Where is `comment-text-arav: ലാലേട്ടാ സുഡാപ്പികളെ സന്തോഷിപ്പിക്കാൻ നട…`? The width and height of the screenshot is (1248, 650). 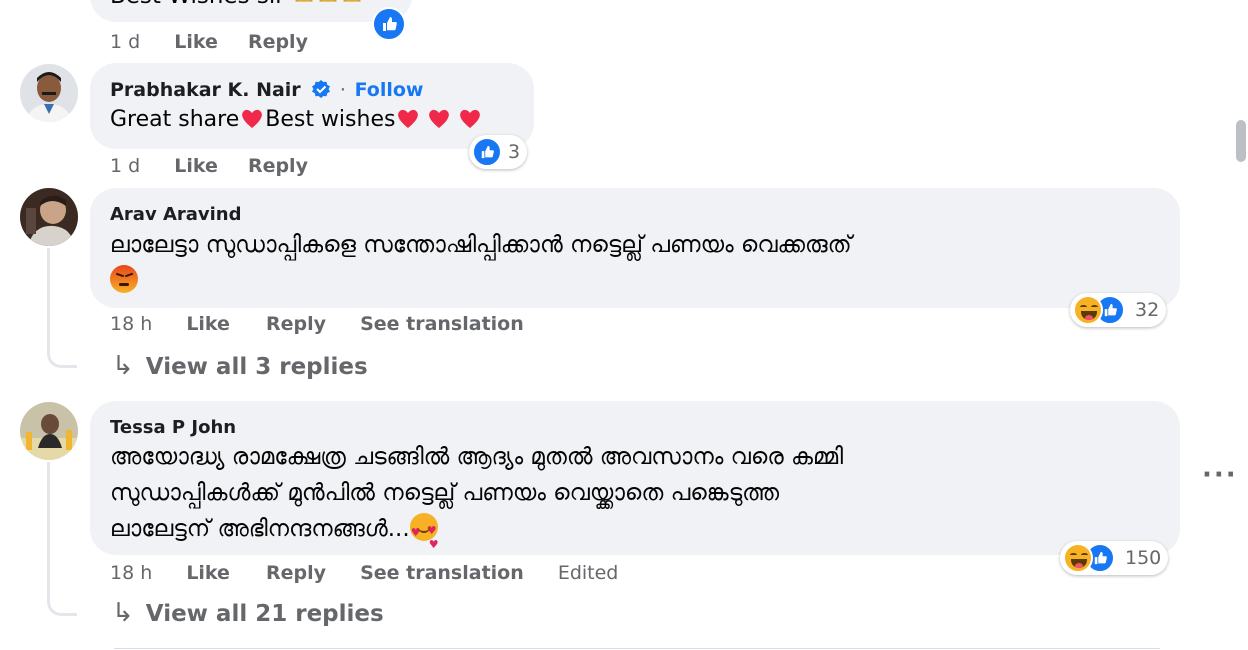 comment-text-arav: ലാലേട്ടാ സുഡാപ്പികളെ സന്തോഷിപ്പിക്കാൻ നട… is located at coordinates (640, 263).